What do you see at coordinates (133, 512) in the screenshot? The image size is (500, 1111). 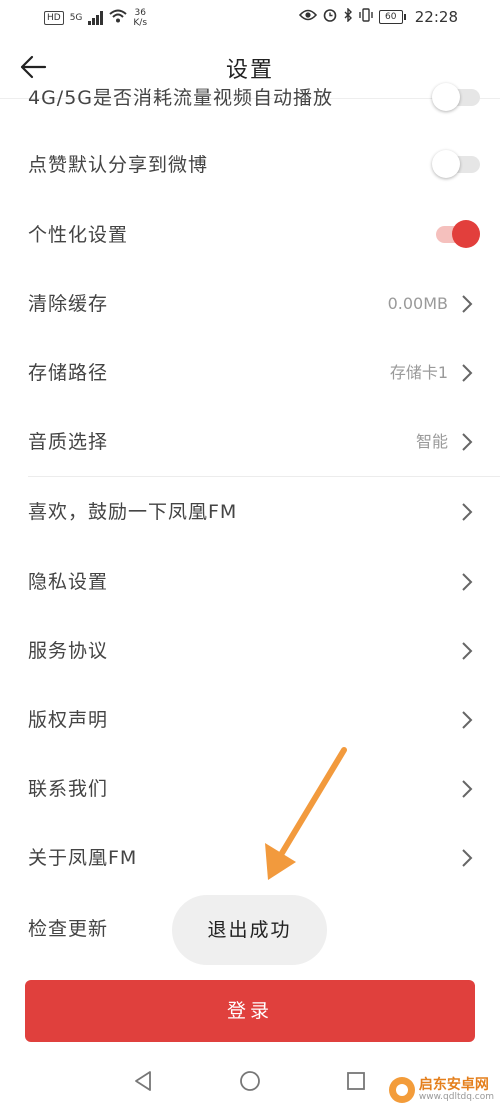 I see `settings-row-label: 喜欢，鼓励一下凤凰FM` at bounding box center [133, 512].